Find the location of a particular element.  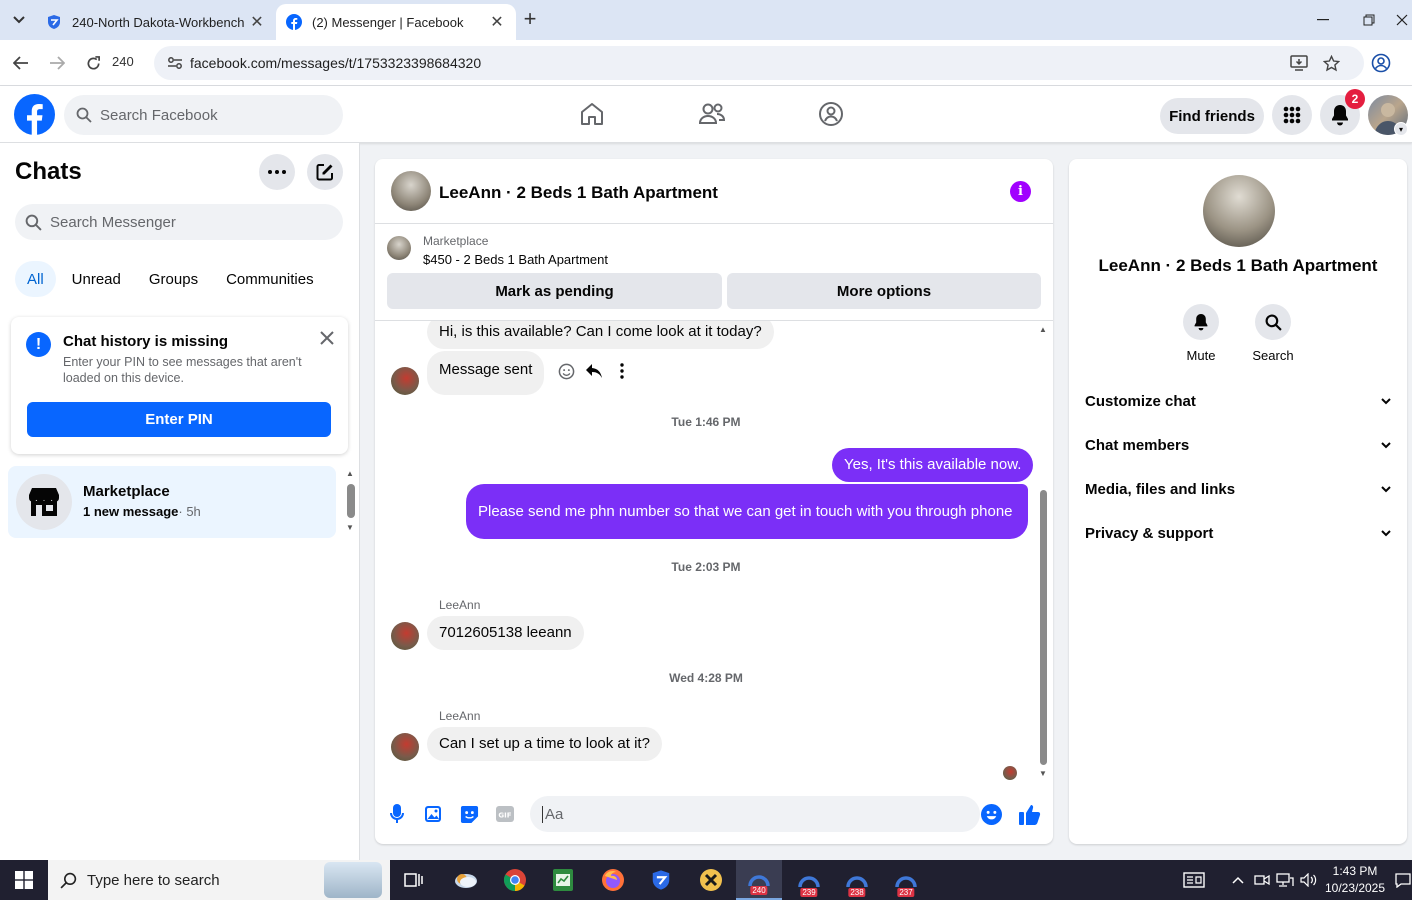

news-widget-icon is located at coordinates (1194, 880).